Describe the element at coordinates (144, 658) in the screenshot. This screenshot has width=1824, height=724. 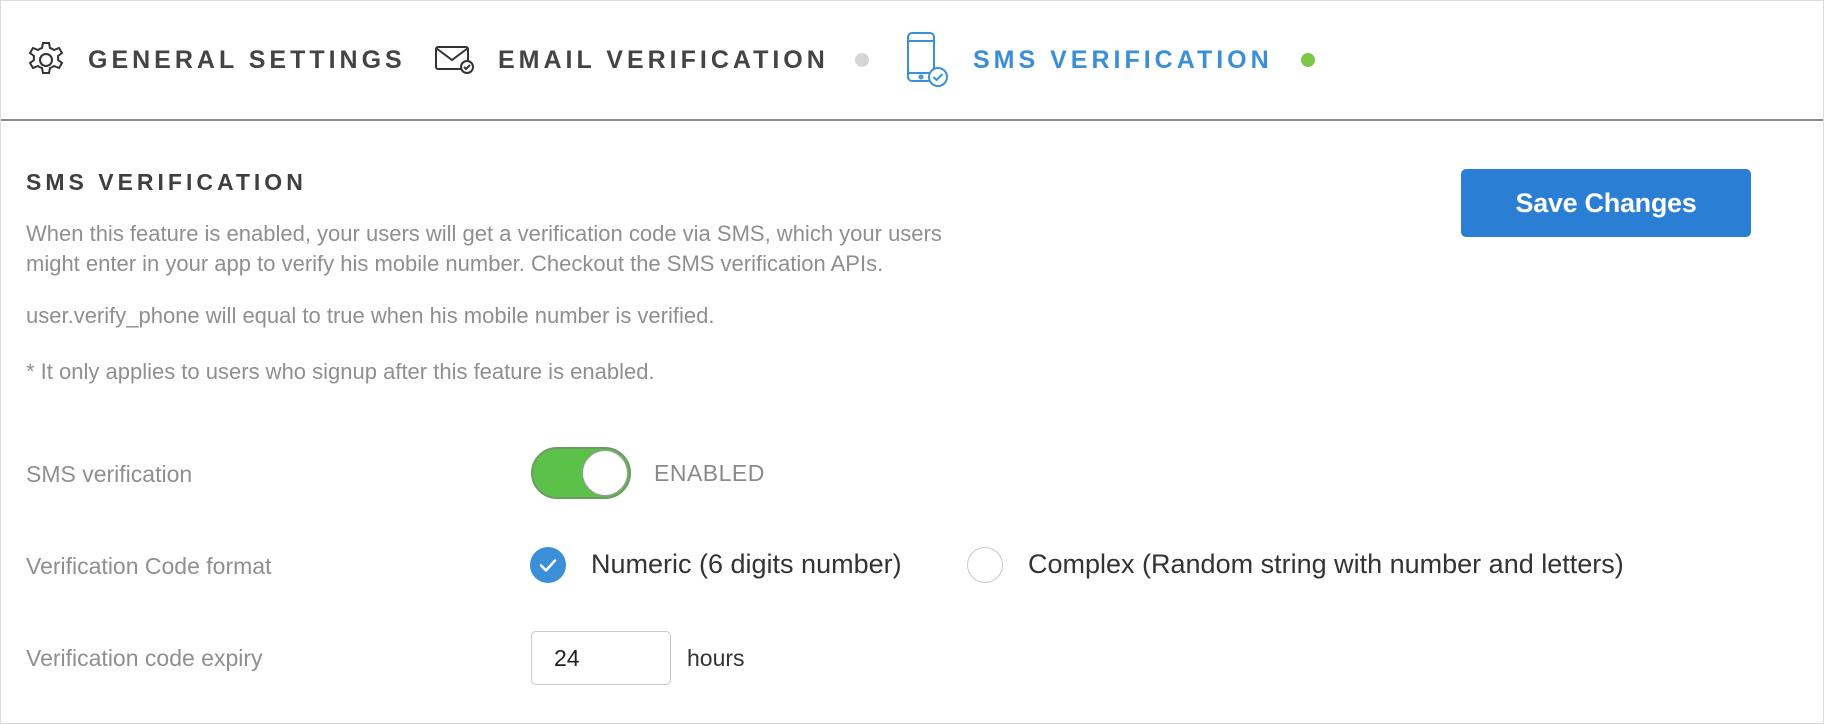
I see `expiry-label: Verification code expiry` at that location.